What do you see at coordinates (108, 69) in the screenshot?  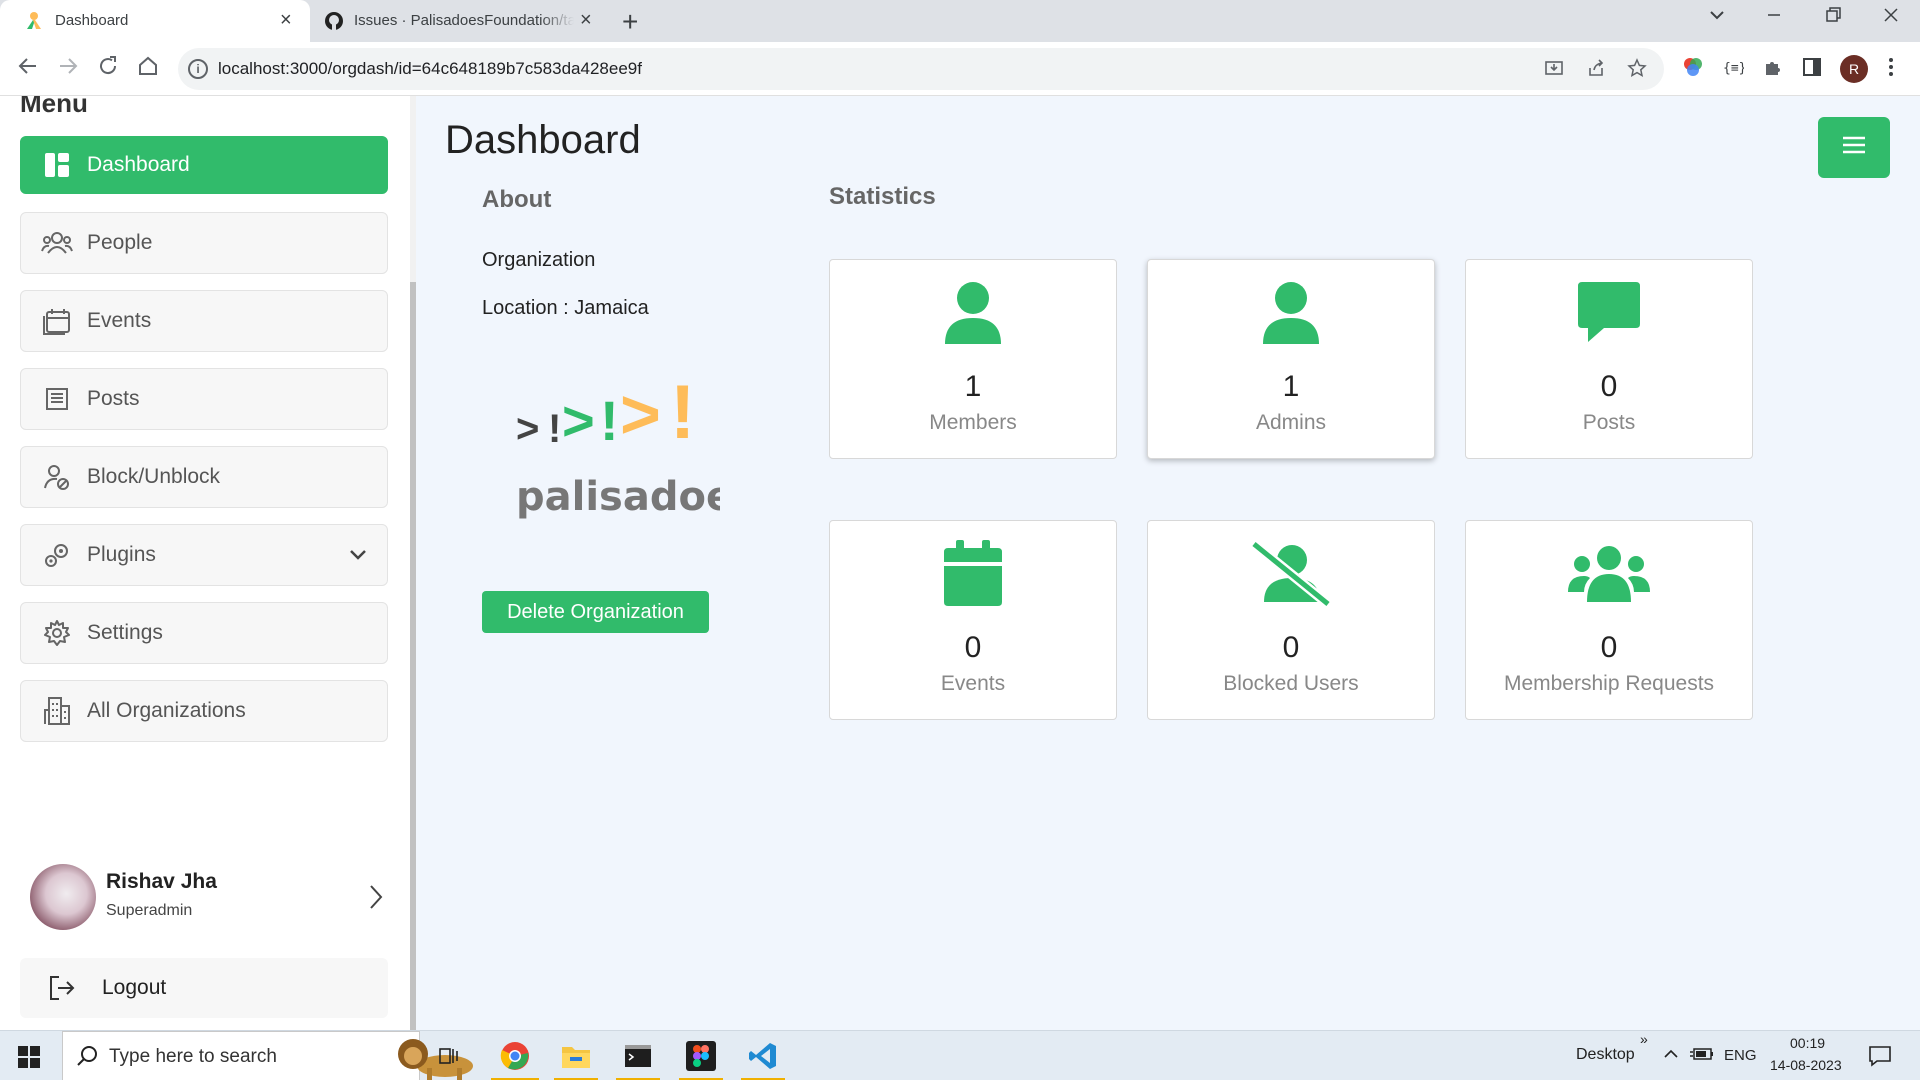 I see `reload-icon` at bounding box center [108, 69].